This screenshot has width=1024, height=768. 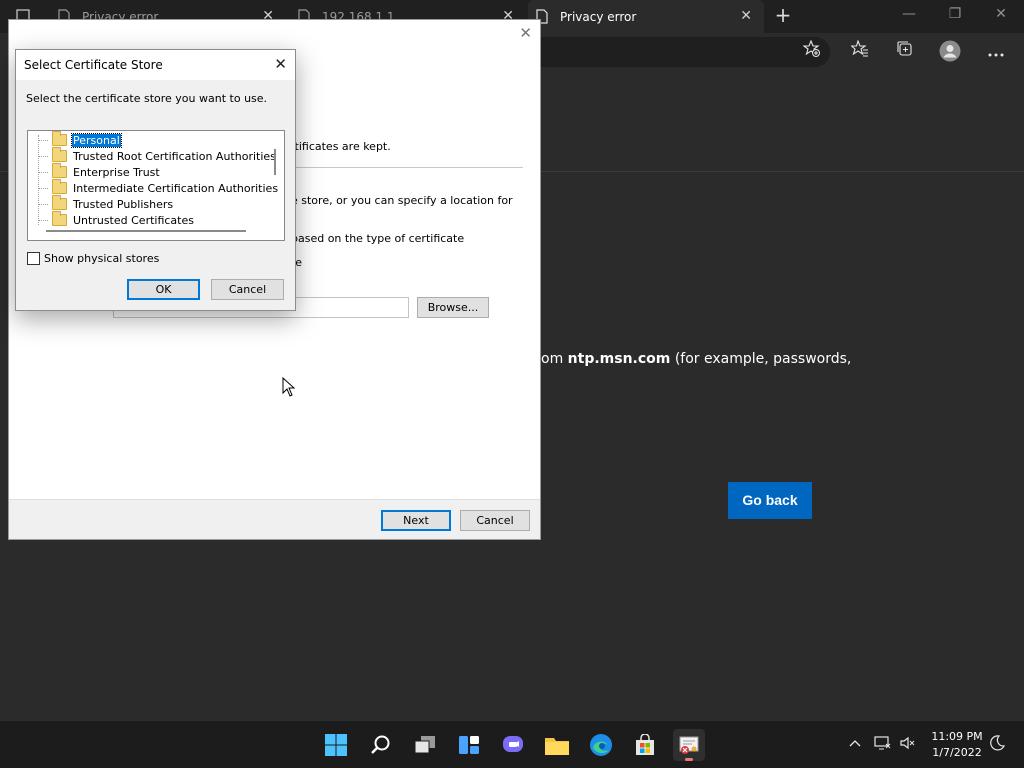 I want to click on mouse-cursor-icon, so click(x=289, y=386).